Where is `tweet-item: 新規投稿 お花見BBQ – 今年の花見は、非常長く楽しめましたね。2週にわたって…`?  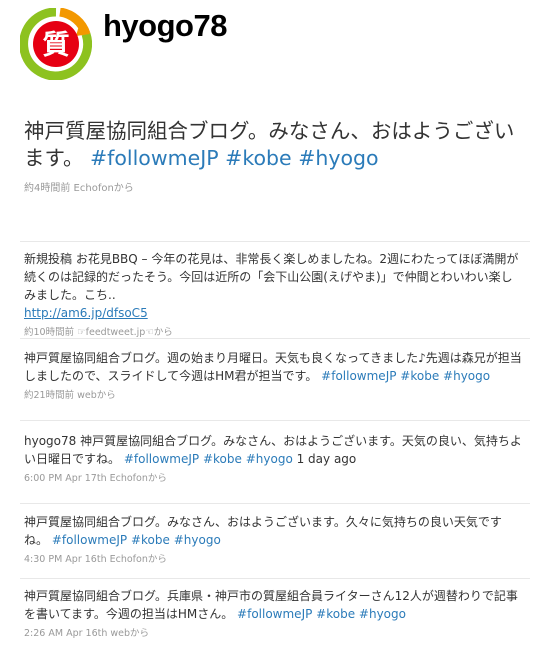 tweet-item: 新規投稿 お花見BBQ – 今年の花見は、非常長く楽しめましたね。2週にわたって… is located at coordinates (274, 294).